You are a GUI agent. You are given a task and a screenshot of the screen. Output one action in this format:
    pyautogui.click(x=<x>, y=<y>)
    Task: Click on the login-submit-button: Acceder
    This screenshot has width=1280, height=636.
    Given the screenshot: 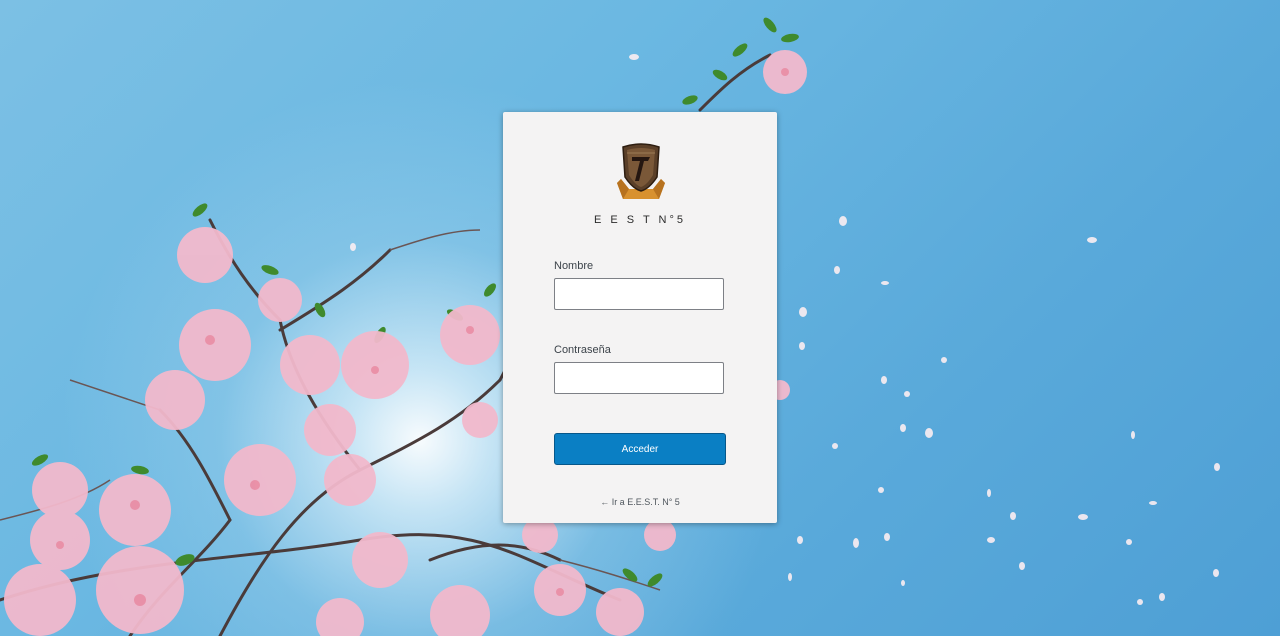 What is the action you would take?
    pyautogui.click(x=640, y=449)
    